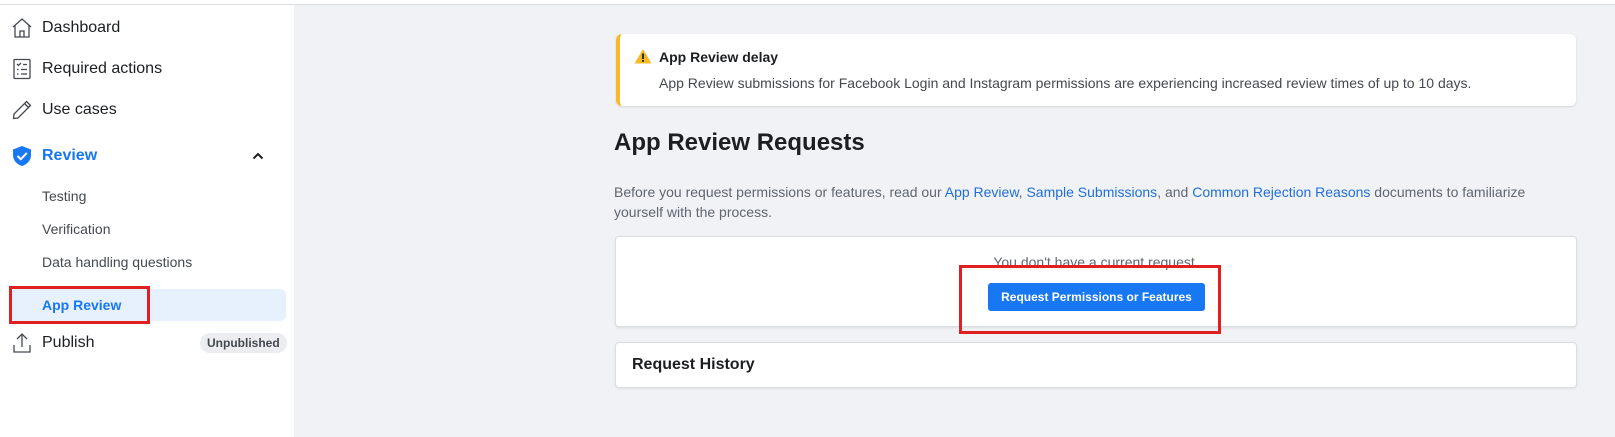 The height and width of the screenshot is (437, 1615). I want to click on warning-icon, so click(643, 56).